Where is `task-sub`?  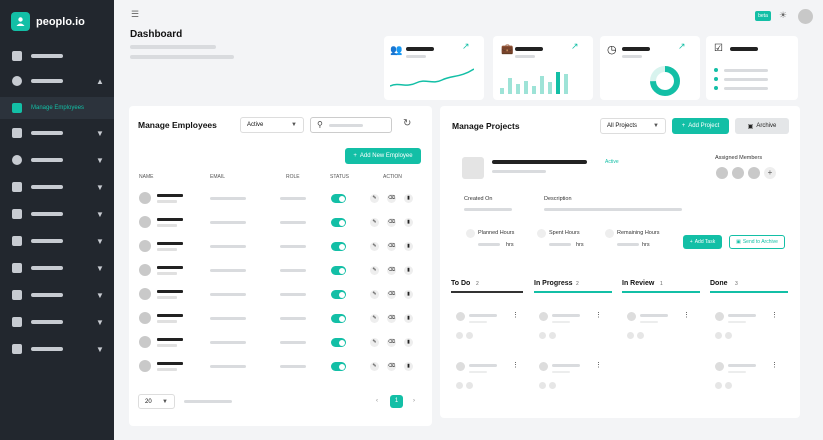
task-sub is located at coordinates (649, 322).